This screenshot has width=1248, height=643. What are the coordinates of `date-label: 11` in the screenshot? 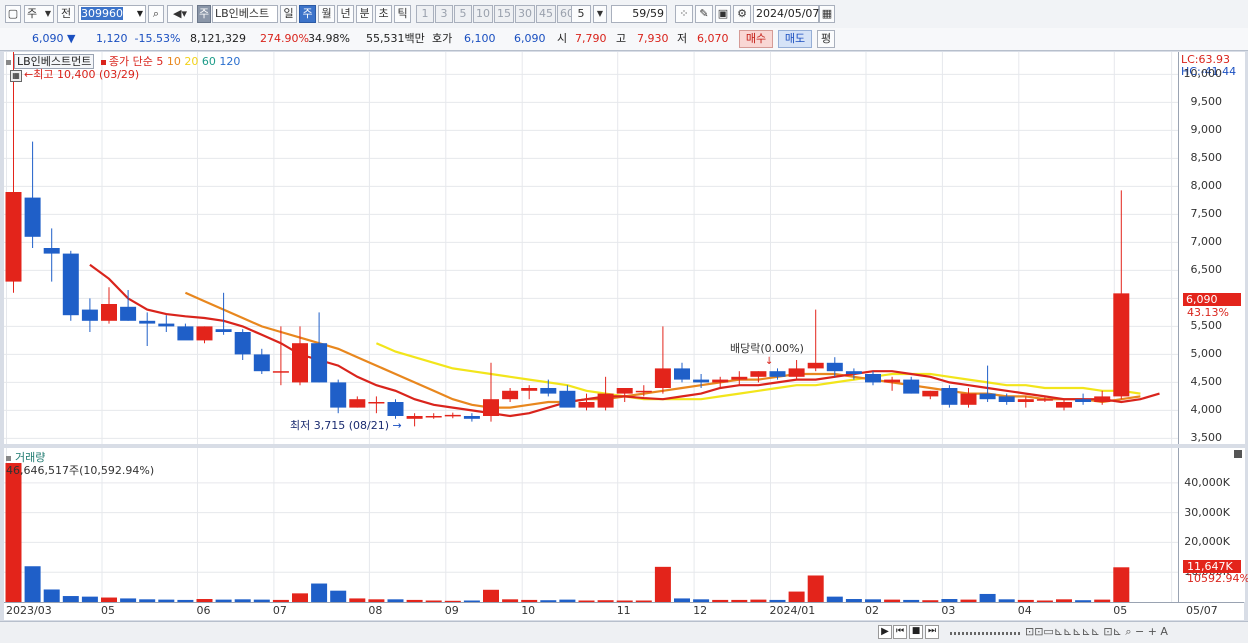 It's located at (623, 610).